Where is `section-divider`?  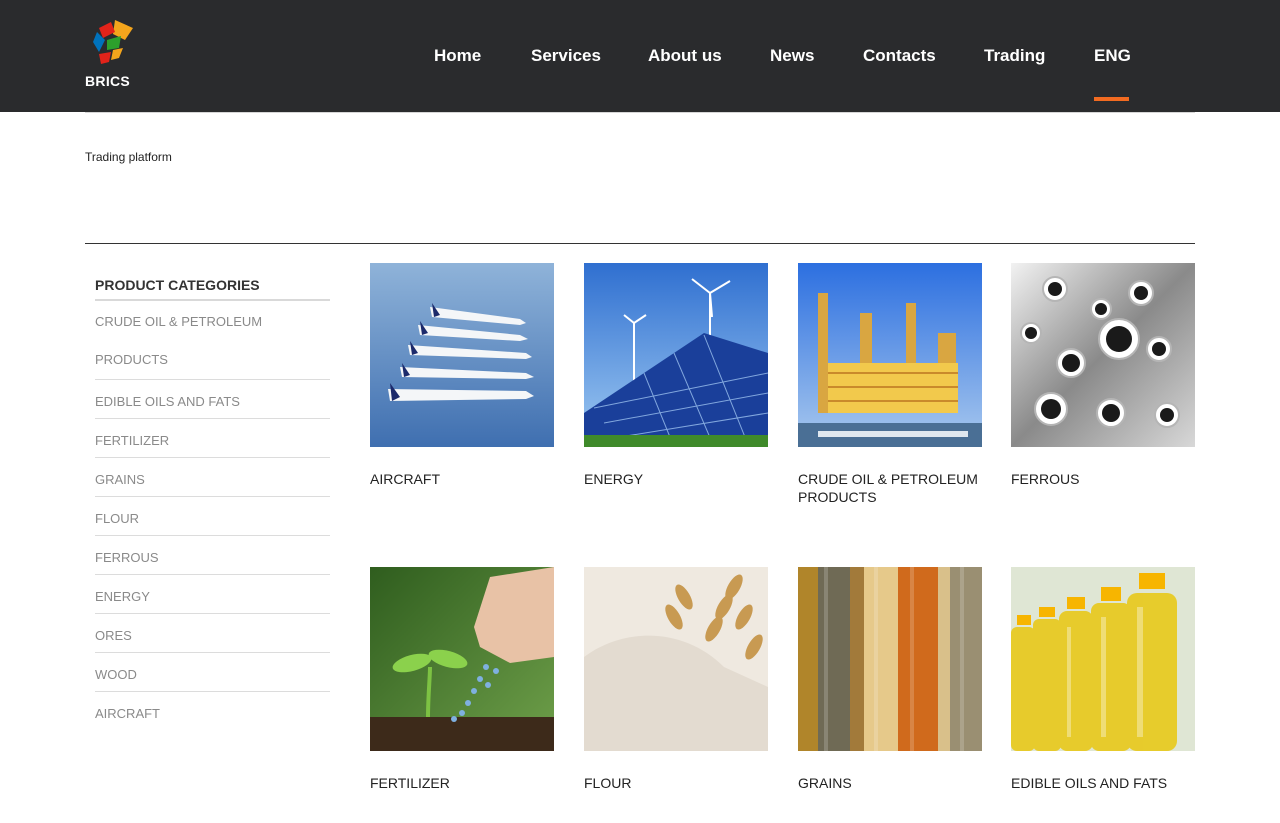 section-divider is located at coordinates (640, 243).